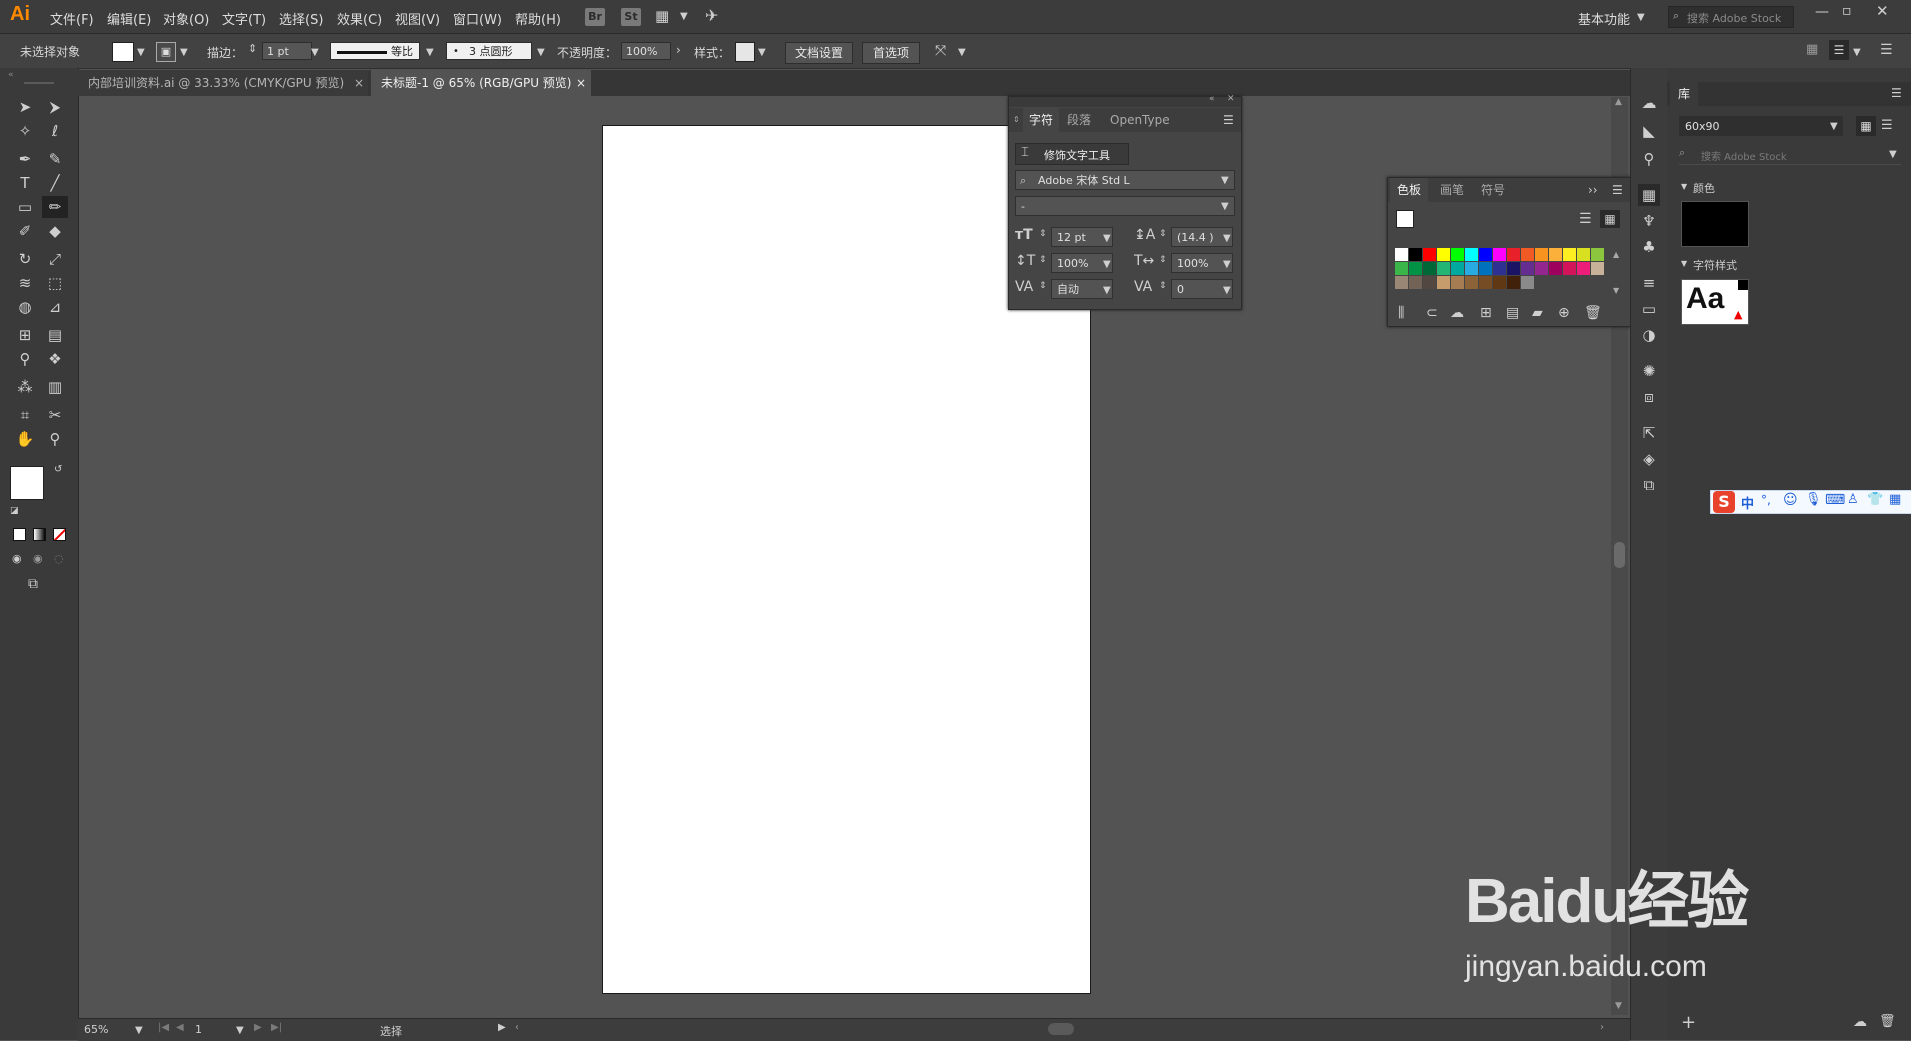 The height and width of the screenshot is (1041, 1911). Describe the element at coordinates (25, 307) in the screenshot. I see `shape-builder-icon: ◍` at that location.